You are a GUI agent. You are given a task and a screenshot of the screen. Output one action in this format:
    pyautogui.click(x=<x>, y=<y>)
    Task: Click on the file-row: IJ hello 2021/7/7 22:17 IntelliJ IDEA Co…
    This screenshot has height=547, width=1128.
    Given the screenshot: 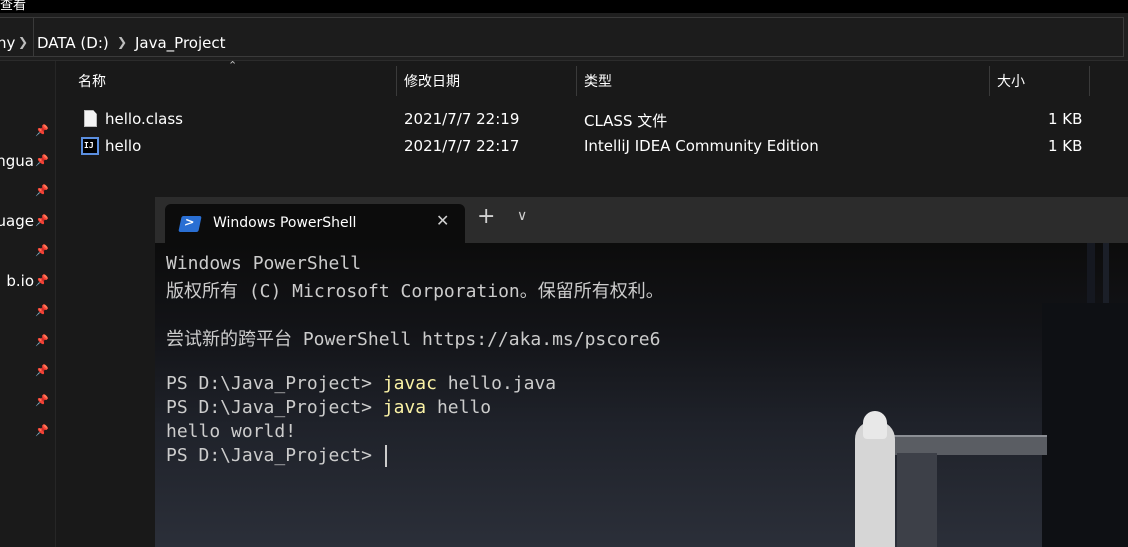 What is the action you would take?
    pyautogui.click(x=576, y=147)
    